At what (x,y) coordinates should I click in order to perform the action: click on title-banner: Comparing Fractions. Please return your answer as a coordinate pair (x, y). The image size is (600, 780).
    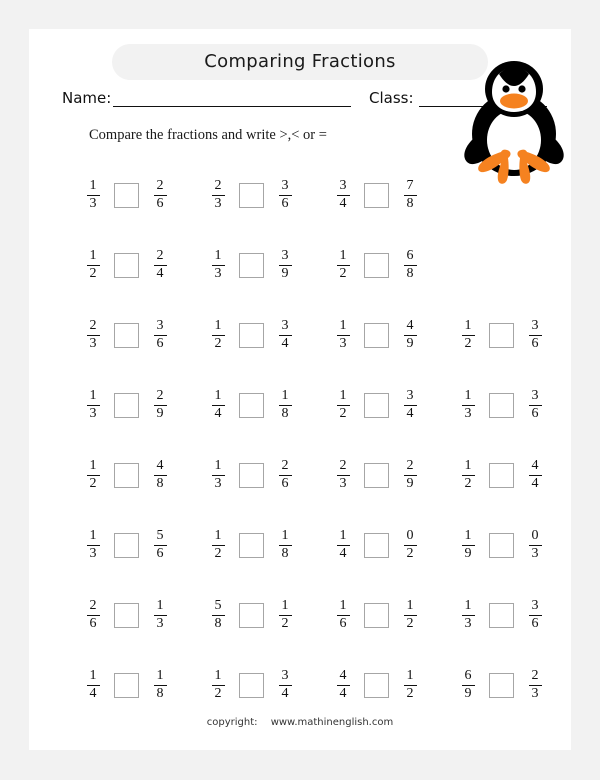
    Looking at the image, I should click on (300, 62).